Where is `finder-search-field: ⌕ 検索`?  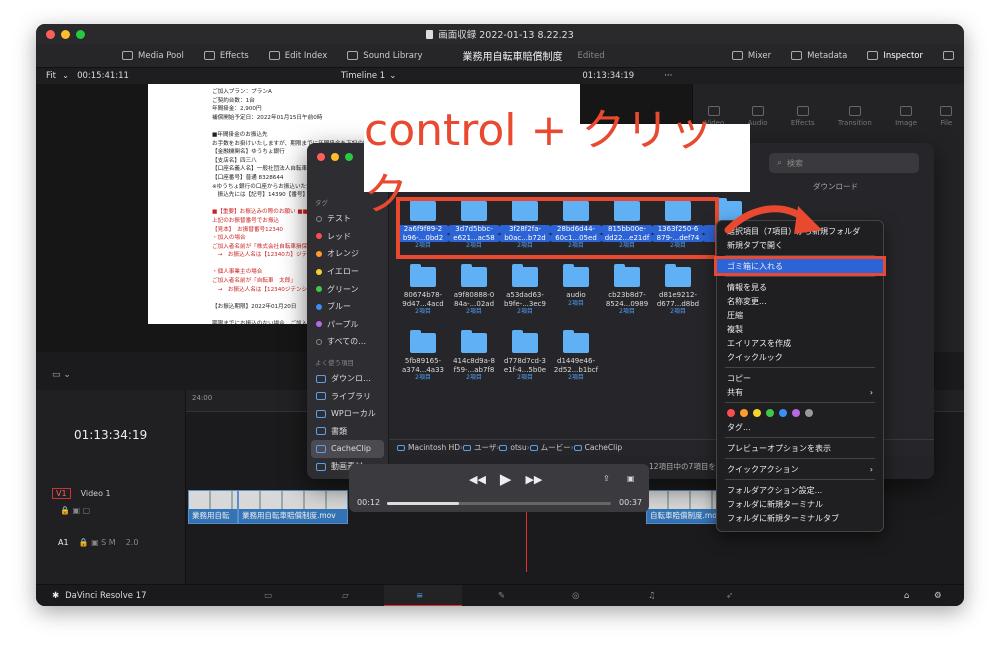
finder-search-field: ⌕ 検索 is located at coordinates (844, 163).